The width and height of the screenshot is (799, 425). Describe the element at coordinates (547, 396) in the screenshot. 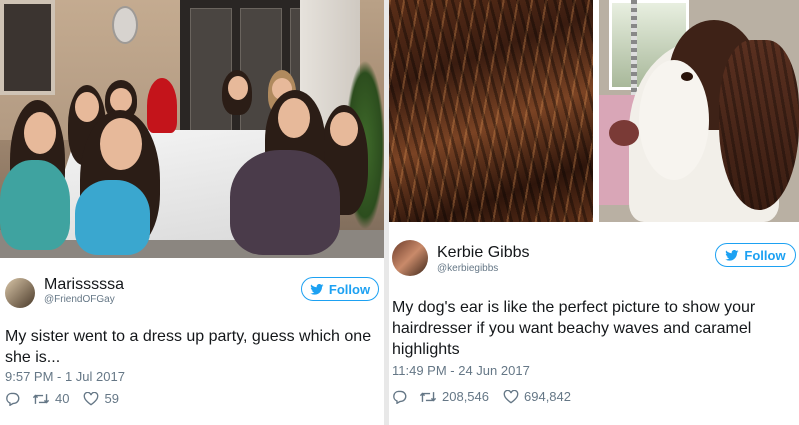

I see `like-count: 694,842` at that location.